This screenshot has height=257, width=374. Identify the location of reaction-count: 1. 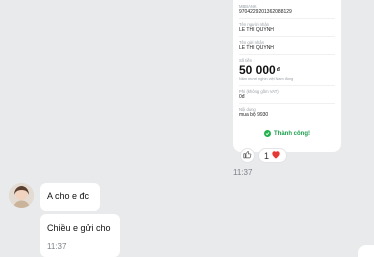
(267, 155).